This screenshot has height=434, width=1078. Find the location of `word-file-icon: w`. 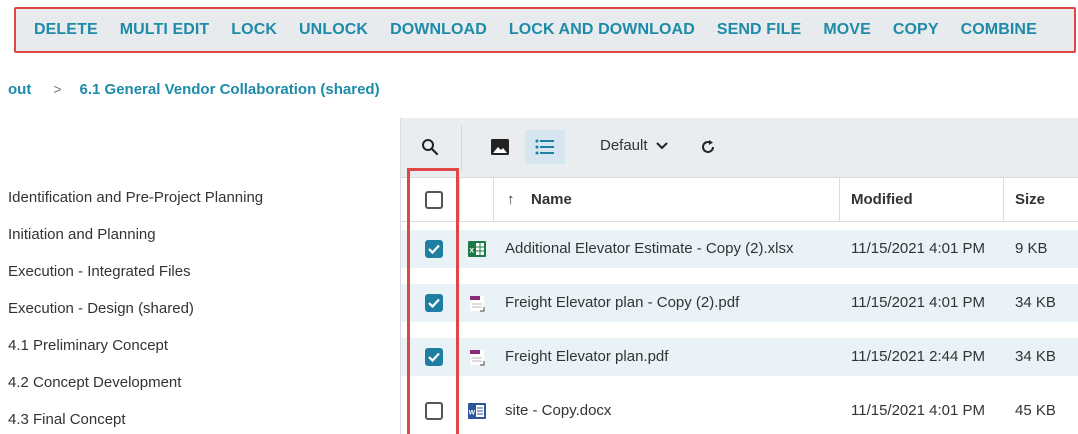

word-file-icon: w is located at coordinates (477, 411).